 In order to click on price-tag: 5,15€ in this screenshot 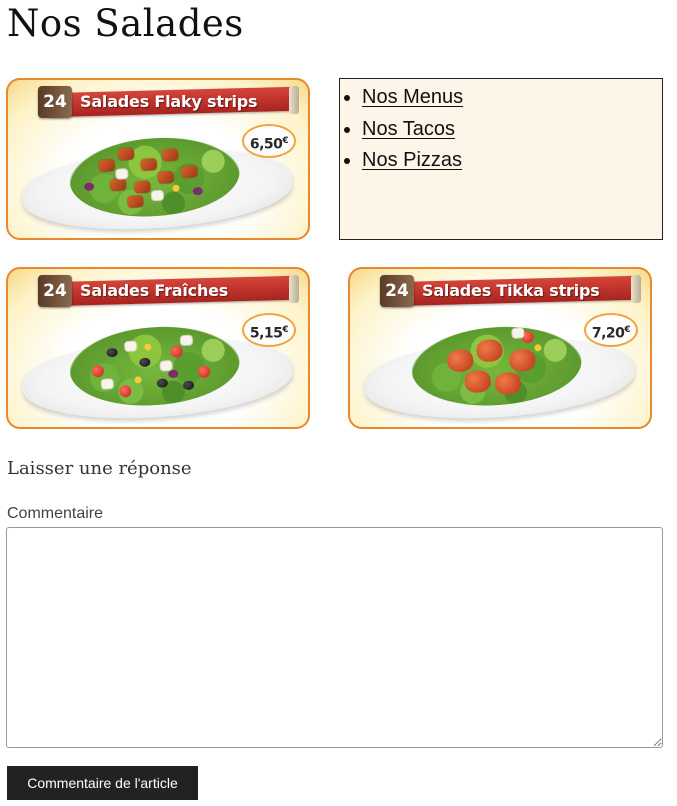, I will do `click(269, 330)`.